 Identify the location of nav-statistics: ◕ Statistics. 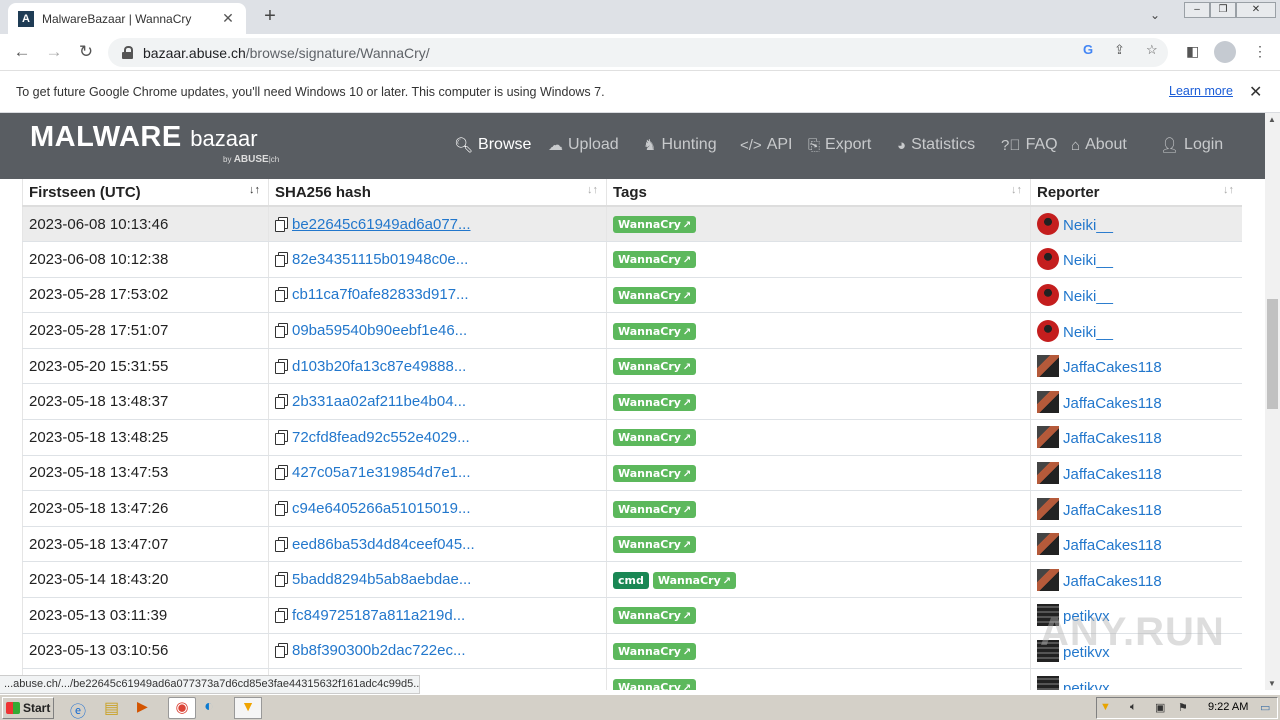
(936, 145).